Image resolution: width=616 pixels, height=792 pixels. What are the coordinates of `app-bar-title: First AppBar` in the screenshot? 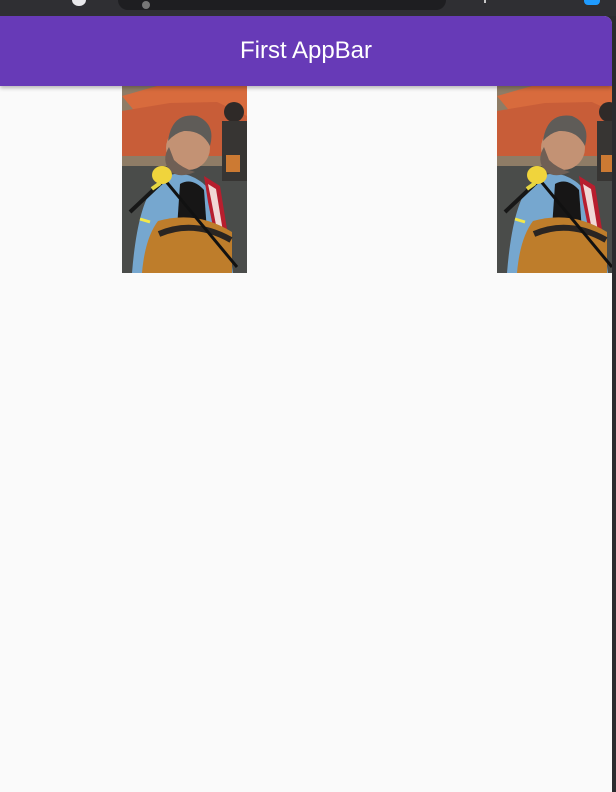 It's located at (306, 50).